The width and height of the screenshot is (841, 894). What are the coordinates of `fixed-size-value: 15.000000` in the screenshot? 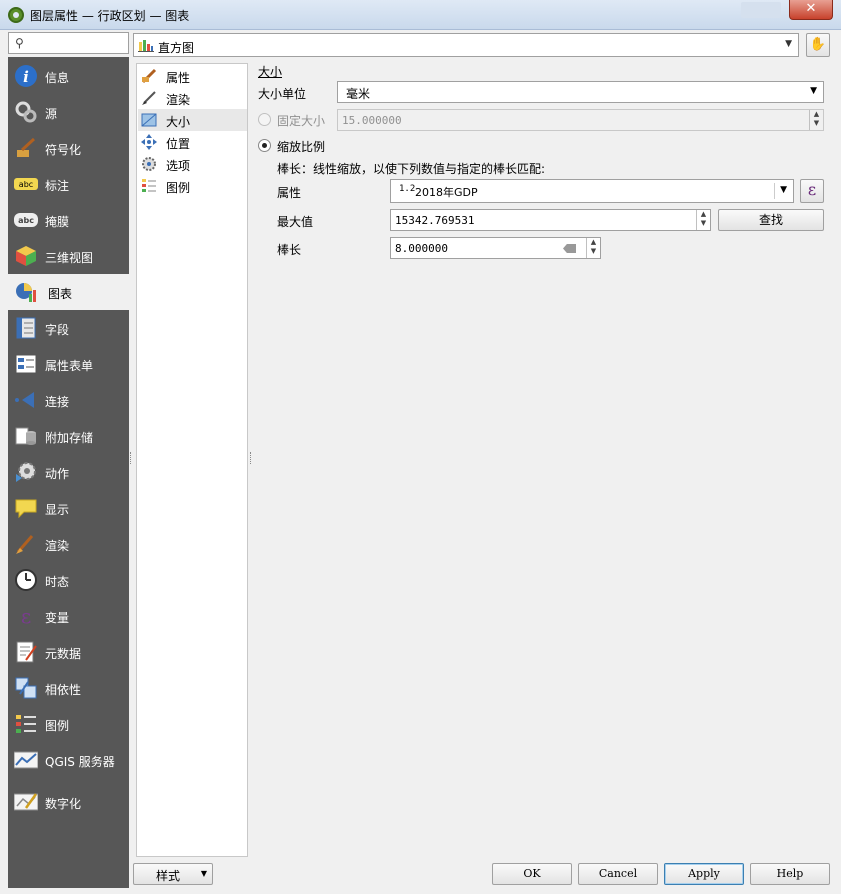 It's located at (372, 120).